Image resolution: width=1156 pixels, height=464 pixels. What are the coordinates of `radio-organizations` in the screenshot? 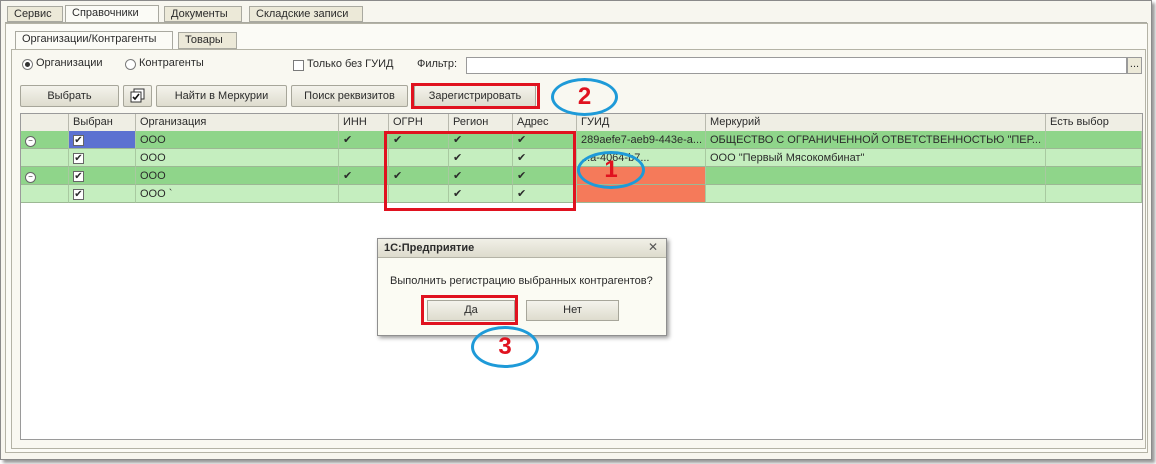 It's located at (27, 64).